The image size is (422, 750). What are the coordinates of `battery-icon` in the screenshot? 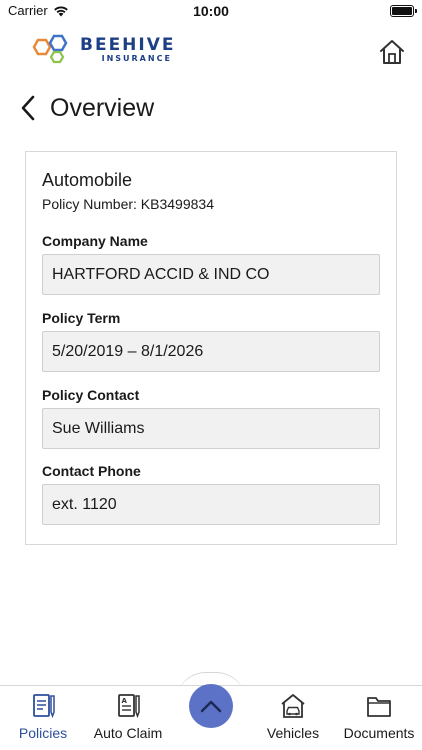 It's located at (403, 11).